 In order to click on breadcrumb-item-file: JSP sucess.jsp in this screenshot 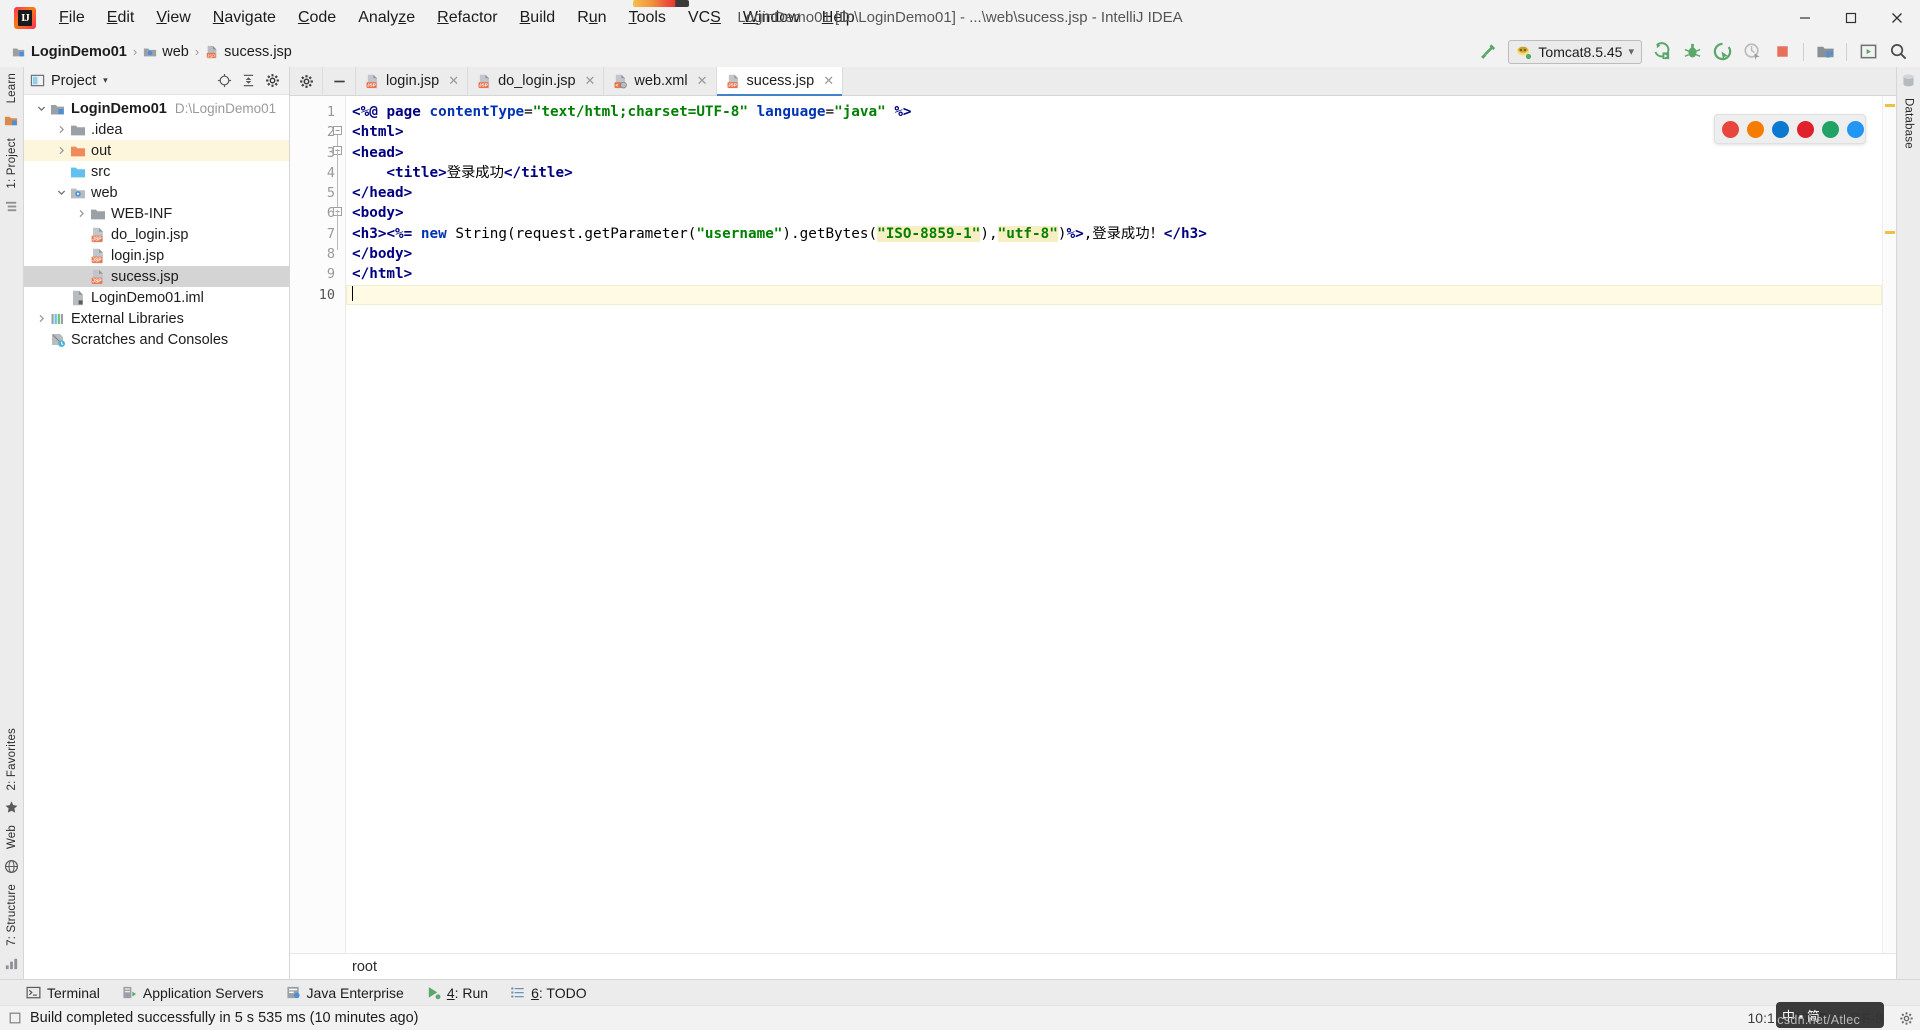, I will do `click(248, 52)`.